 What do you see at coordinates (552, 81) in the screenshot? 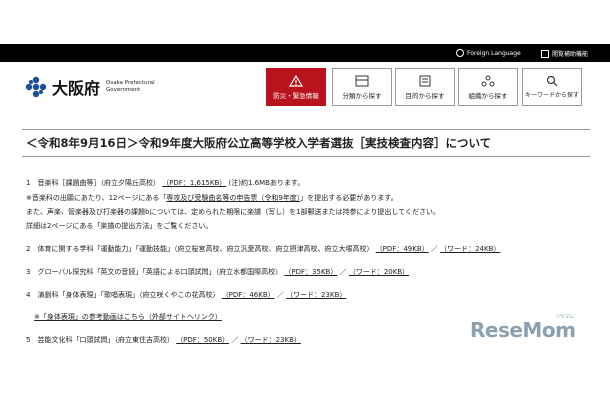
I see `keyword-icon` at bounding box center [552, 81].